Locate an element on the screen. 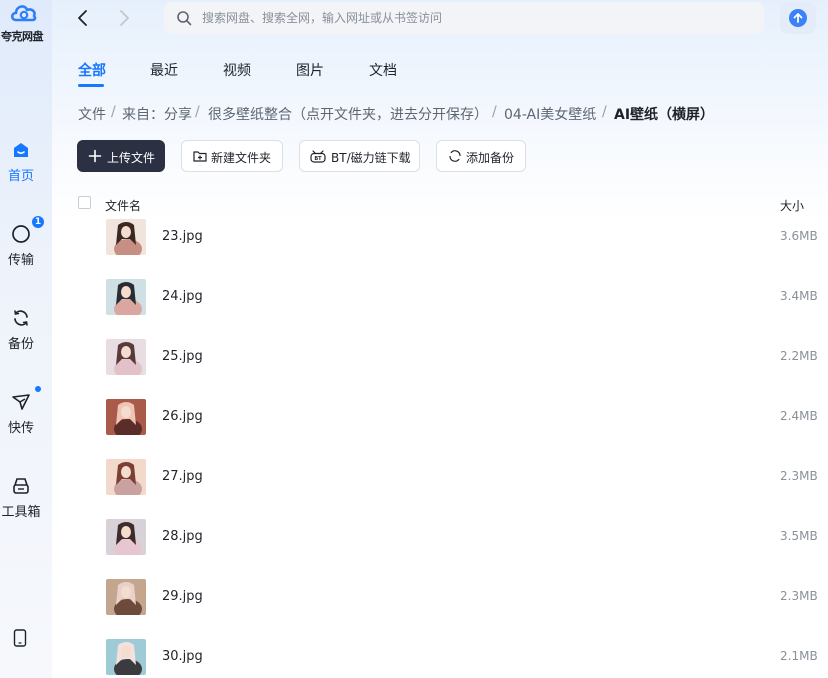 The width and height of the screenshot is (828, 678). table-row: 23.jpg 3.6MB is located at coordinates (453, 247).